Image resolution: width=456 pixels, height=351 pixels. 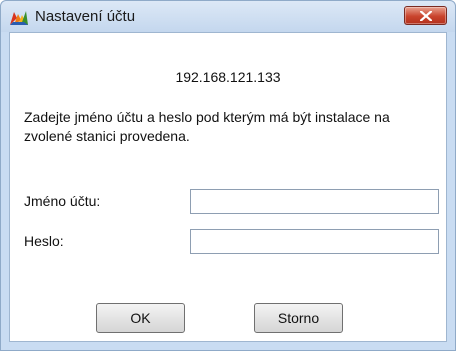 I want to click on close-button, so click(x=425, y=15).